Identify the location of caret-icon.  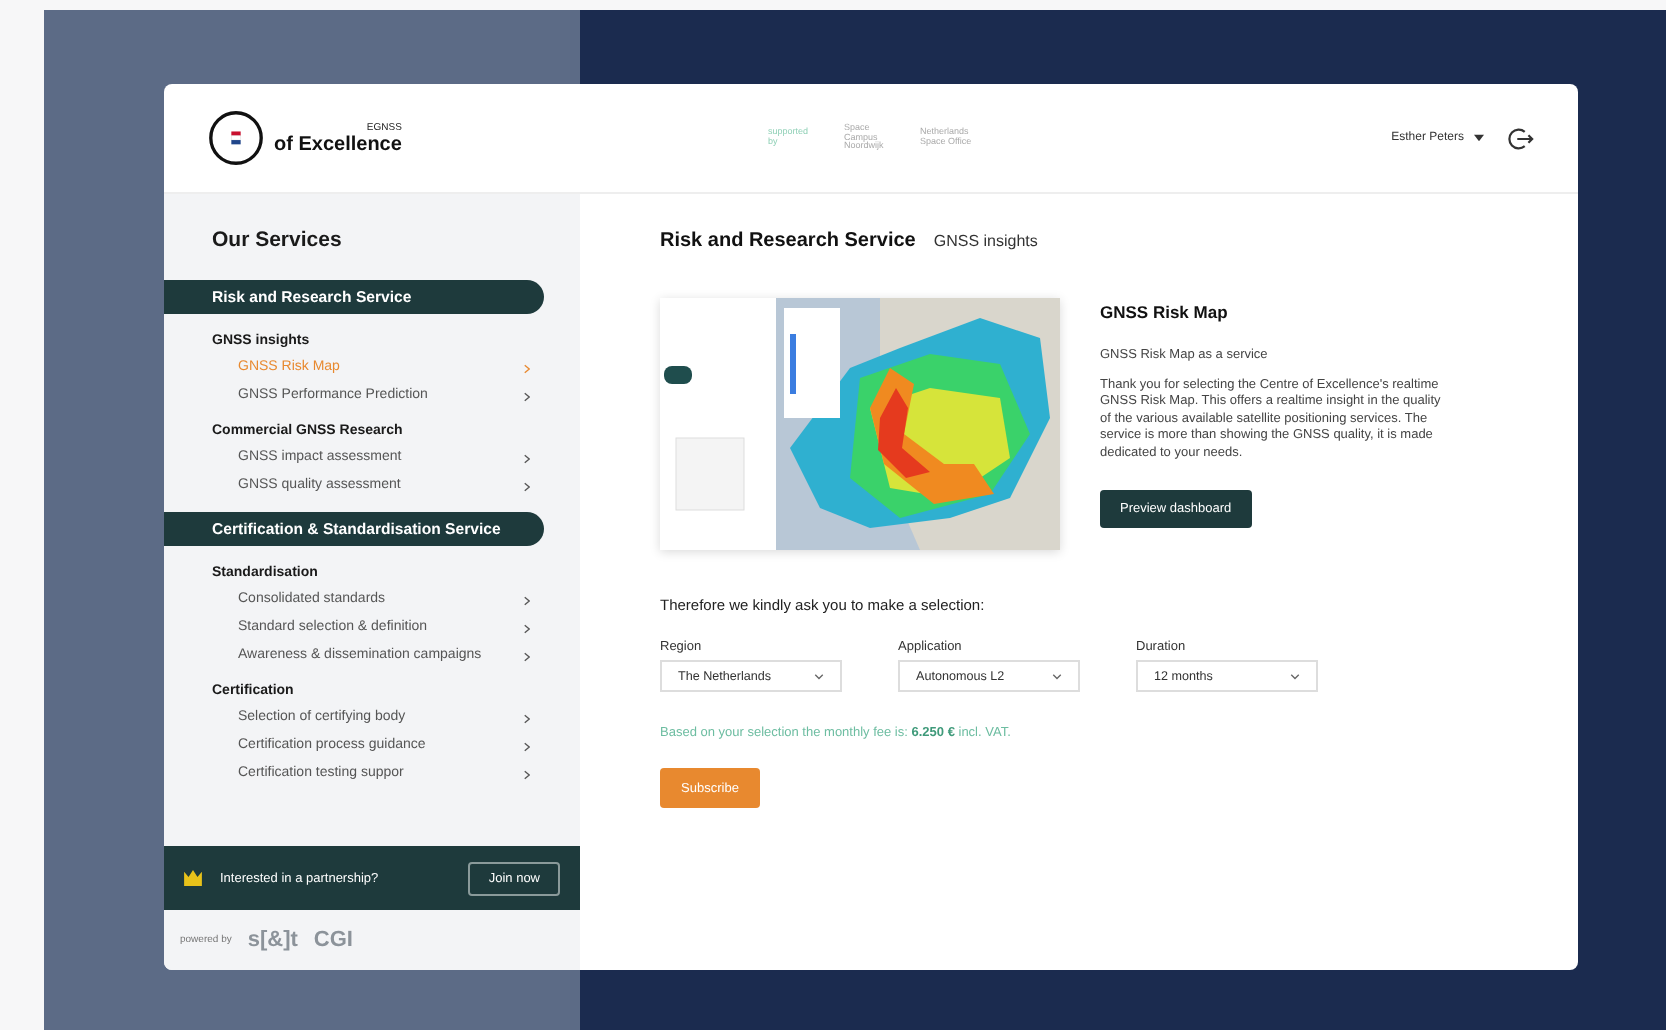
(1479, 138).